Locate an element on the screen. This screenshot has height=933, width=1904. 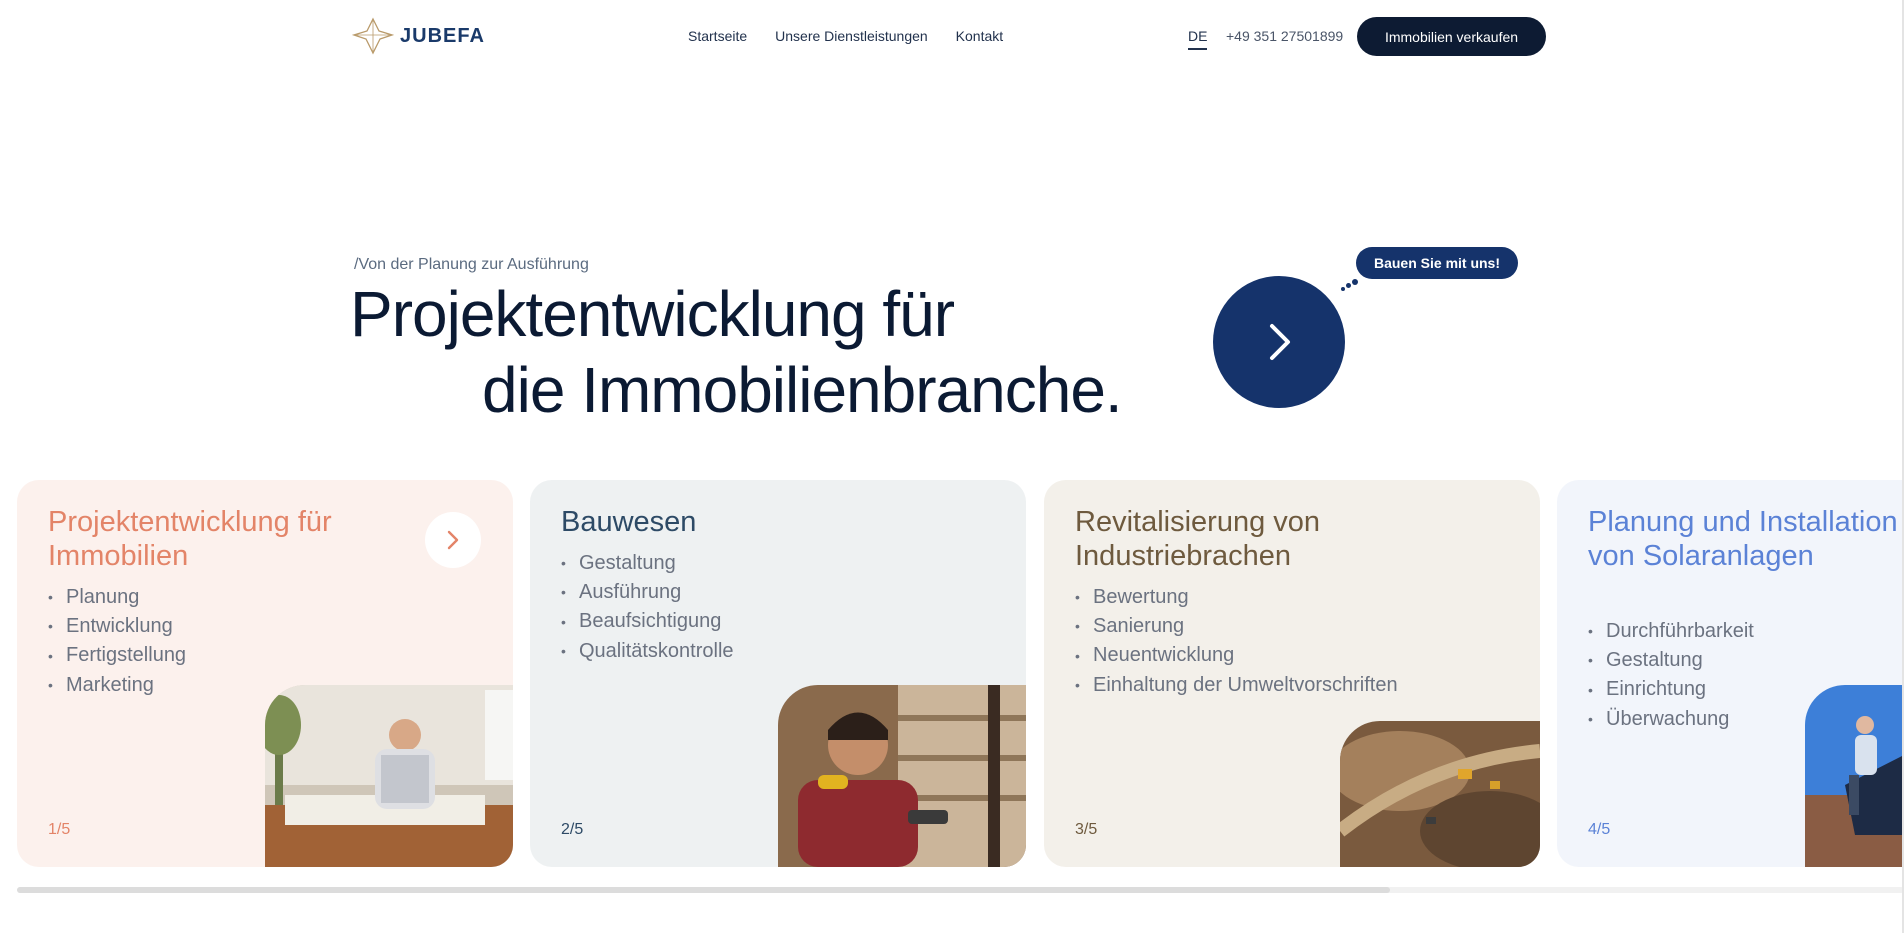
card-next-button is located at coordinates (453, 540).